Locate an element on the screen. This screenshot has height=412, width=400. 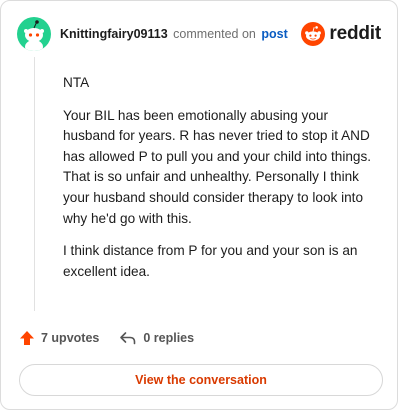
replies-button: 0 replies is located at coordinates (156, 338).